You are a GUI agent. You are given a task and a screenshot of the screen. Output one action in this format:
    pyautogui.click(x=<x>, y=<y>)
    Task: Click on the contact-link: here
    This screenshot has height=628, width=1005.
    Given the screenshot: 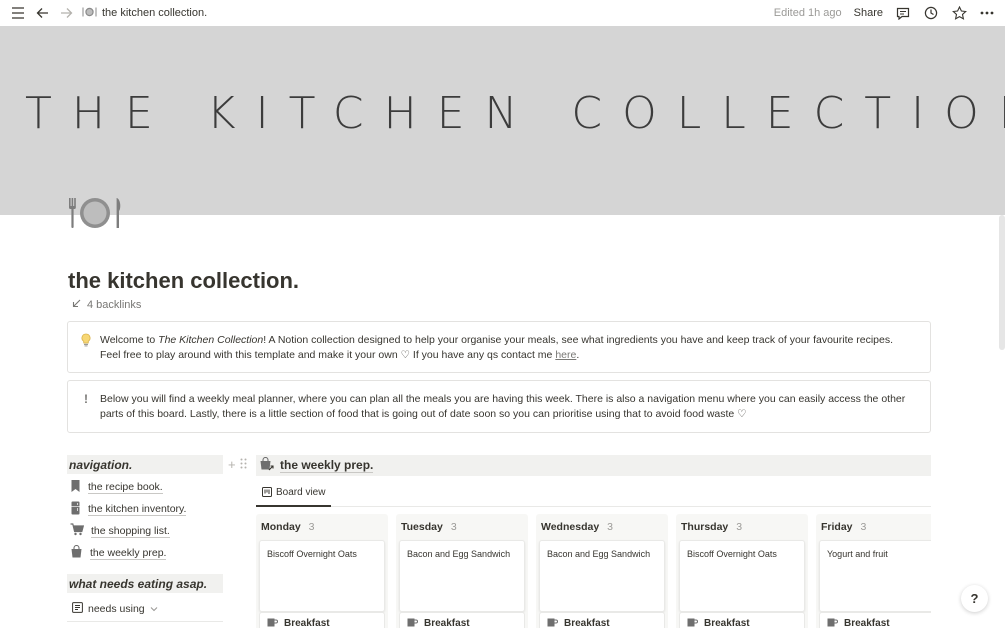 What is the action you would take?
    pyautogui.click(x=565, y=355)
    